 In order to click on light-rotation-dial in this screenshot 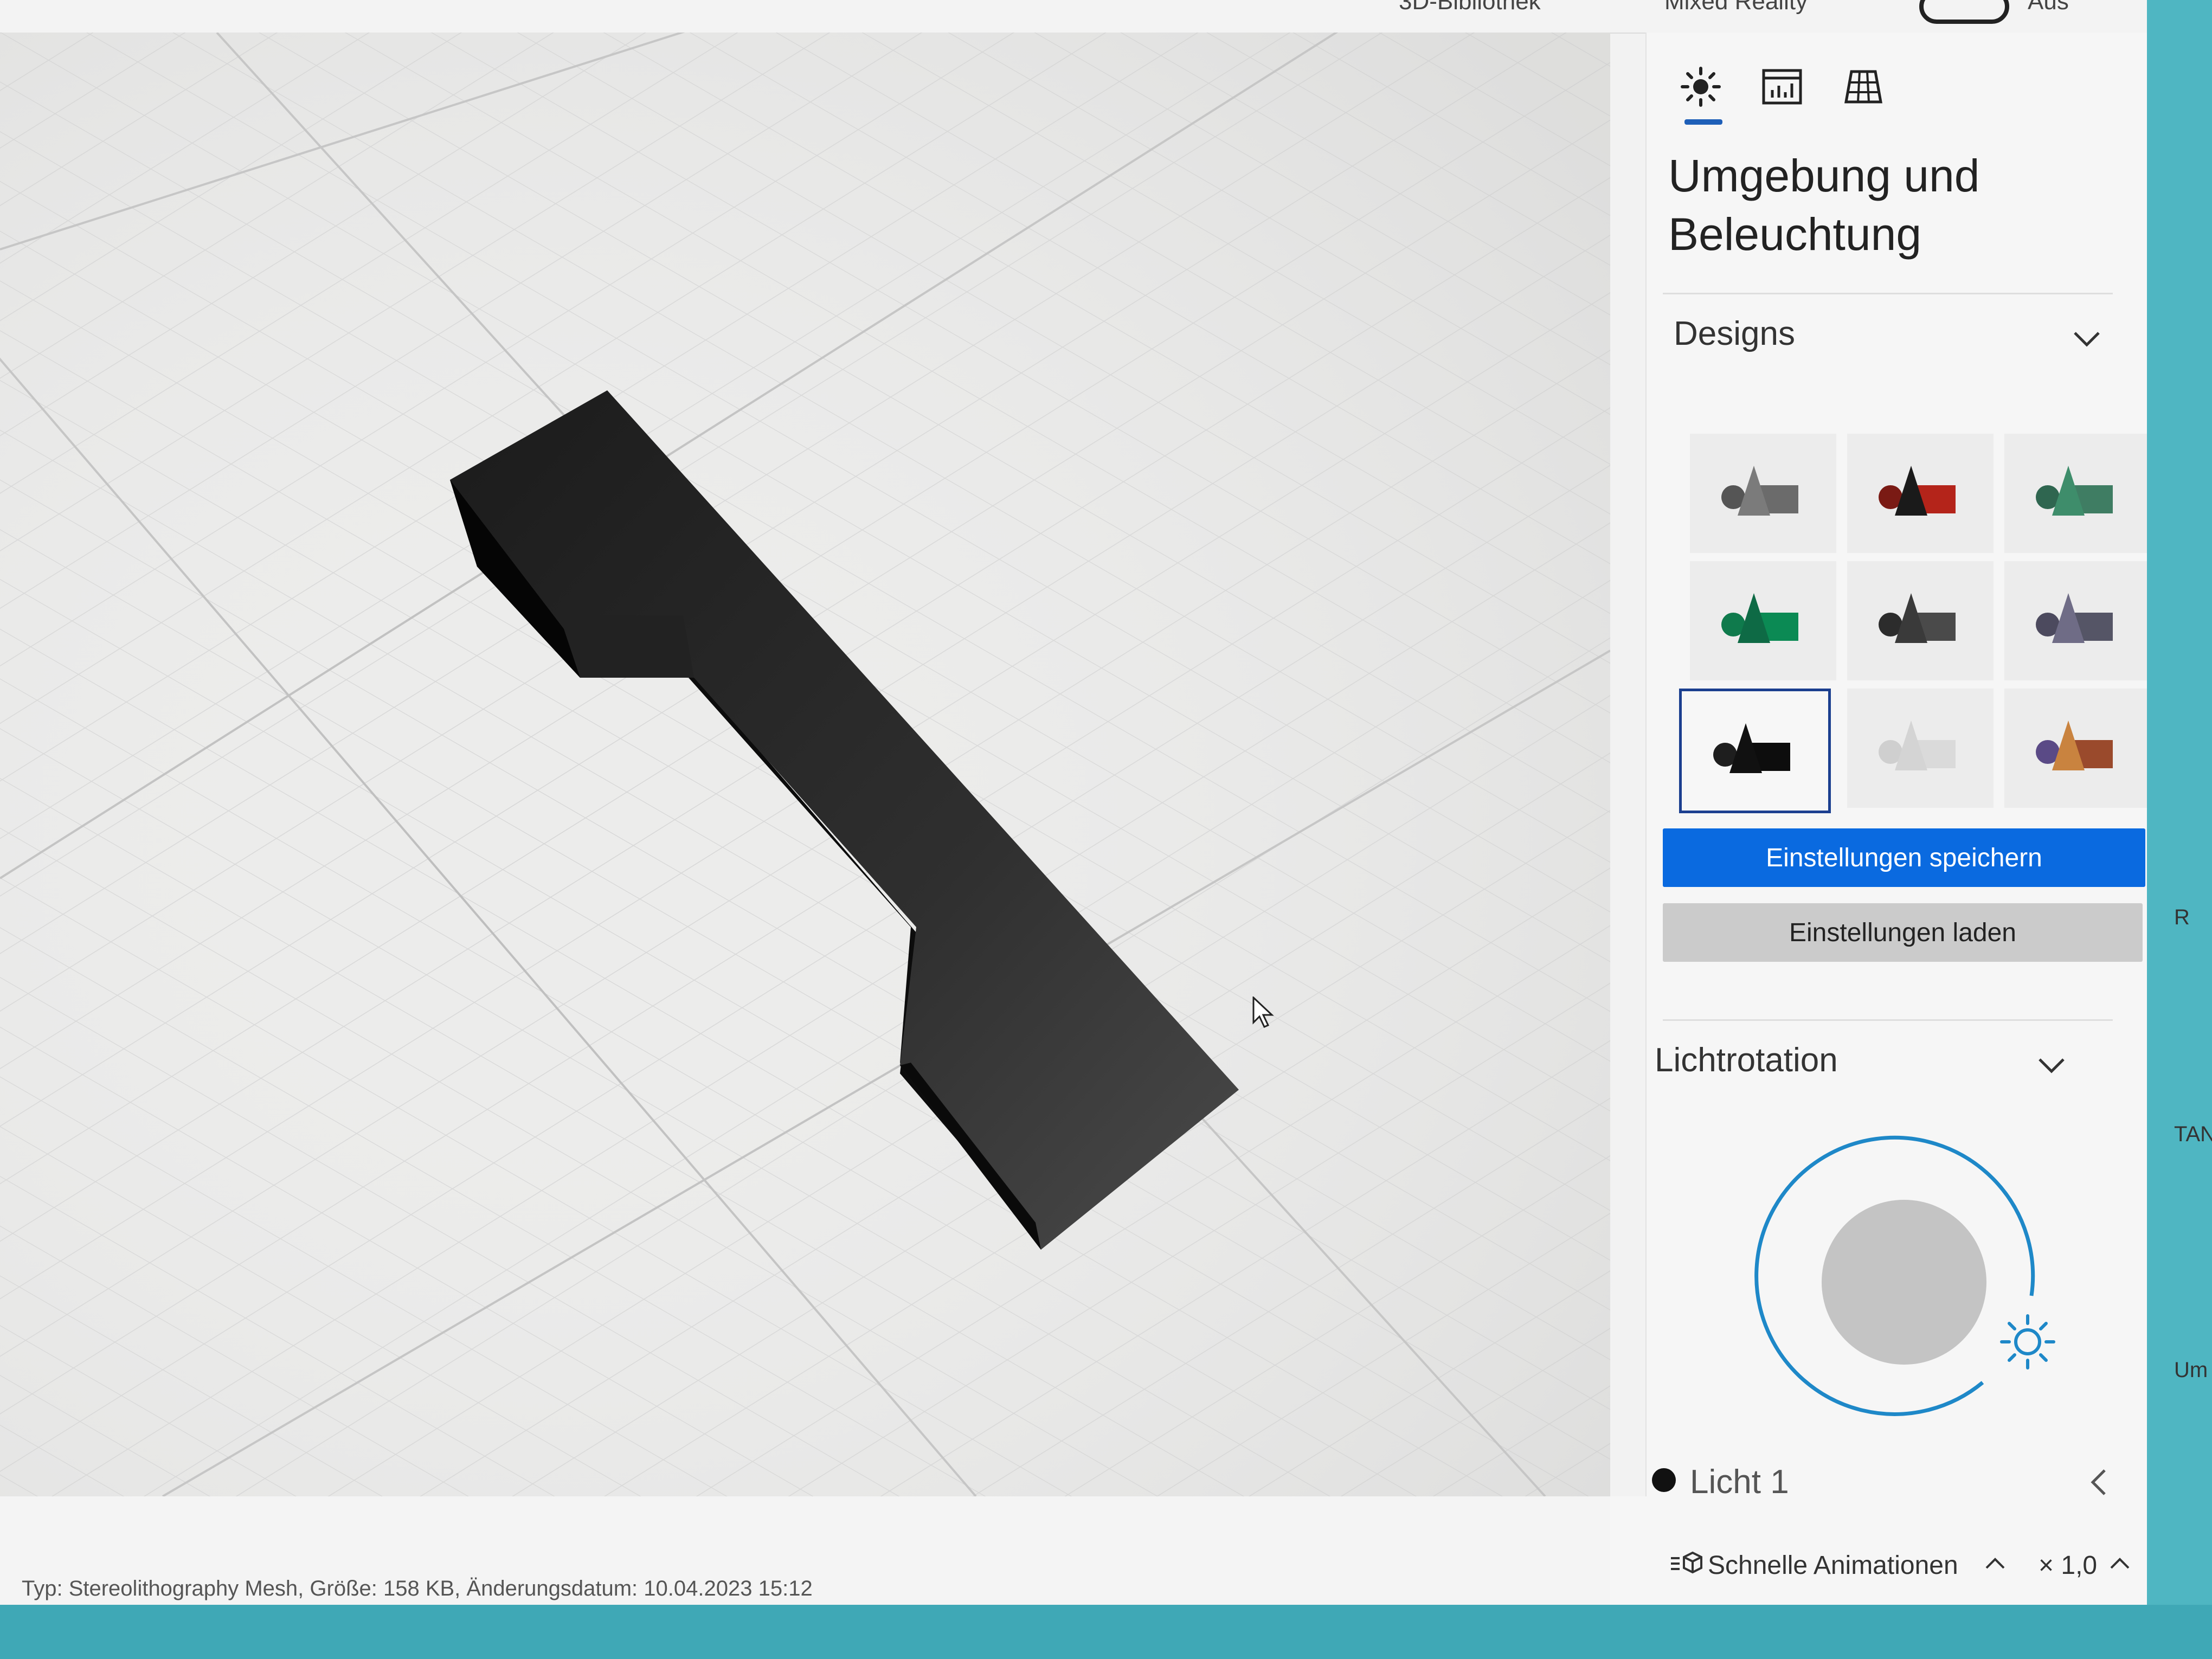, I will do `click(1906, 1286)`.